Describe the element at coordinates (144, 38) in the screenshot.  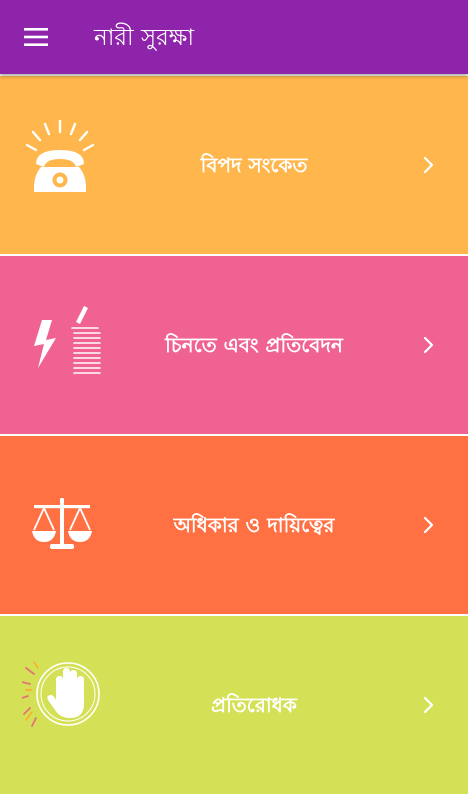
I see `app-title: নারী সুরক্ষা` at that location.